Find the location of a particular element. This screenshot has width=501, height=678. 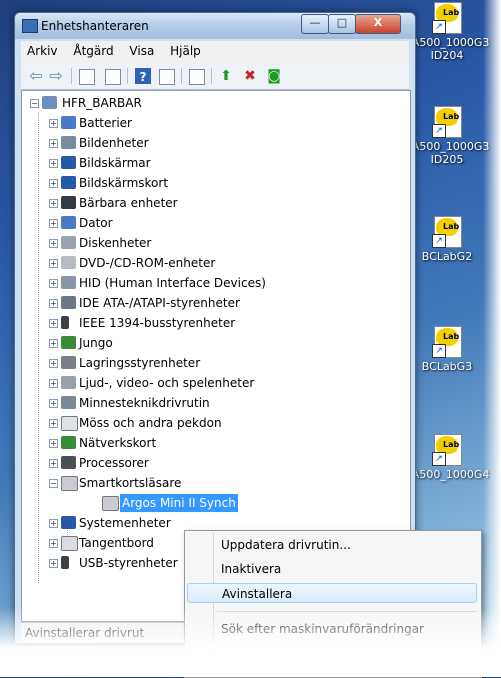

memory-icon is located at coordinates (68, 402).